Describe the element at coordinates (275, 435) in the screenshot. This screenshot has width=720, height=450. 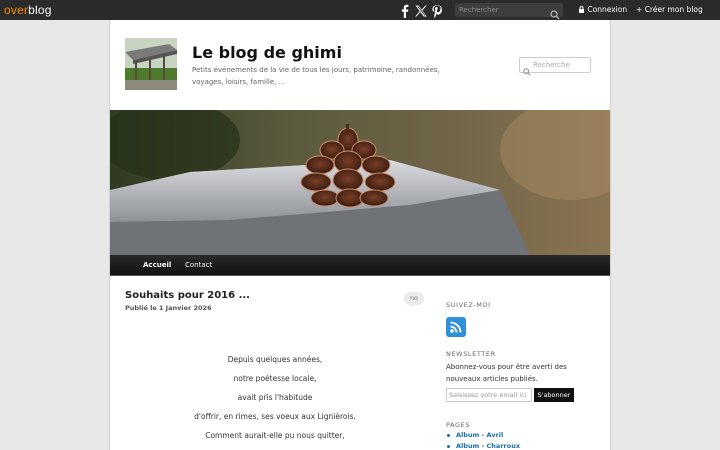
I see `post-line: Comment aurait-elle pu nous quitter,` at that location.